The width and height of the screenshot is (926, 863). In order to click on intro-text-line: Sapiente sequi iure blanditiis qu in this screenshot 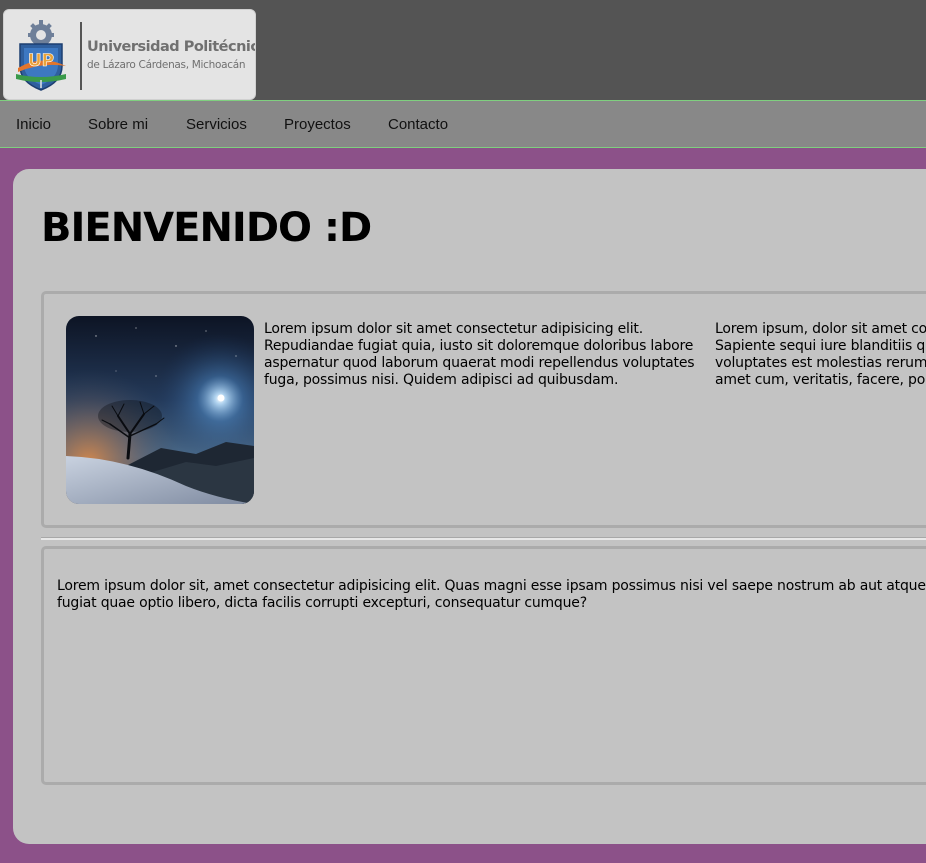, I will do `click(820, 346)`.